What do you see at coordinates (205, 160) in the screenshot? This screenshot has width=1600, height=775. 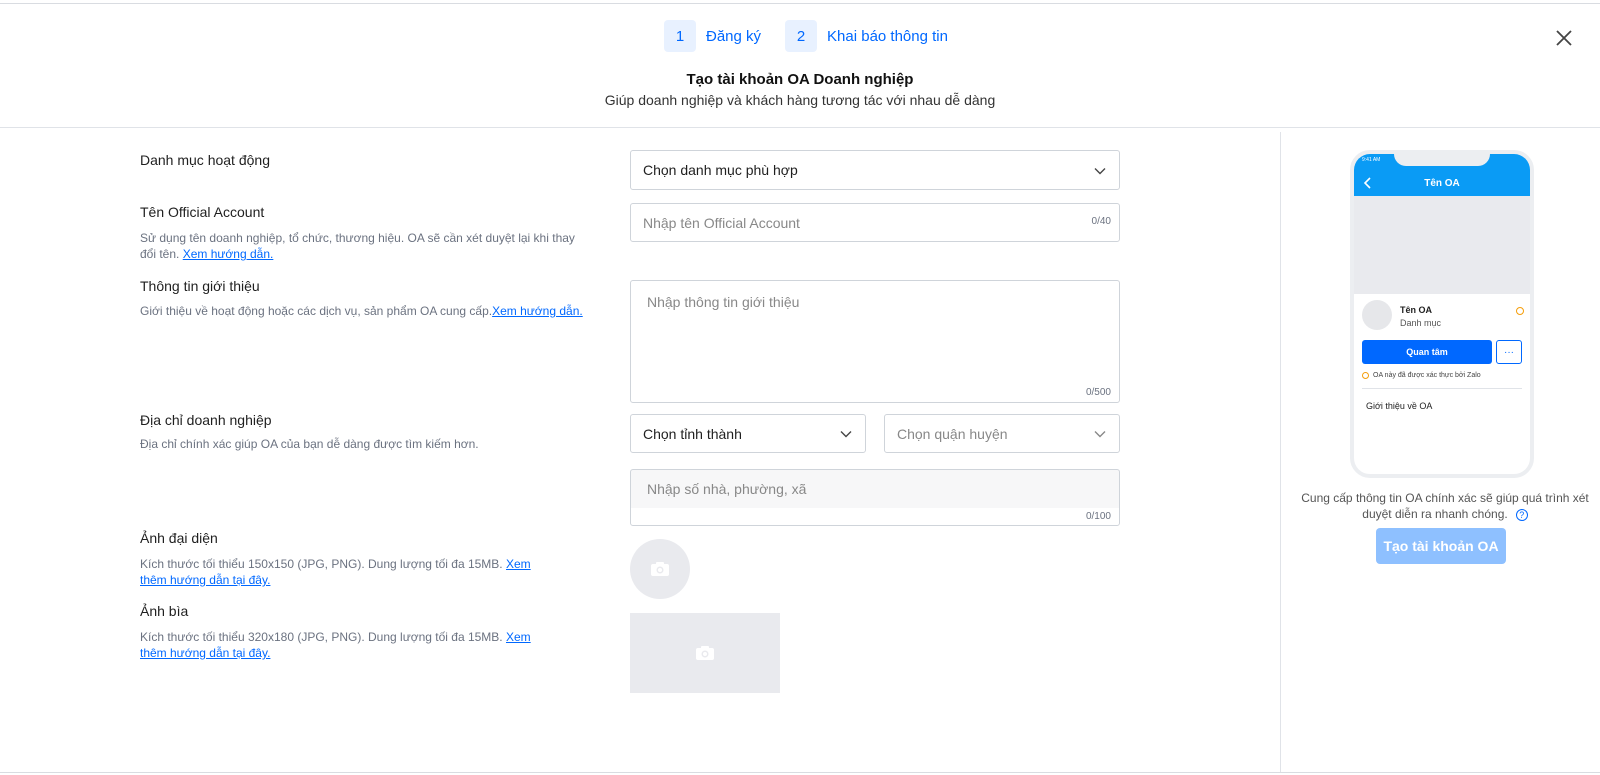 I see `category-label: Danh mục hoạt động` at bounding box center [205, 160].